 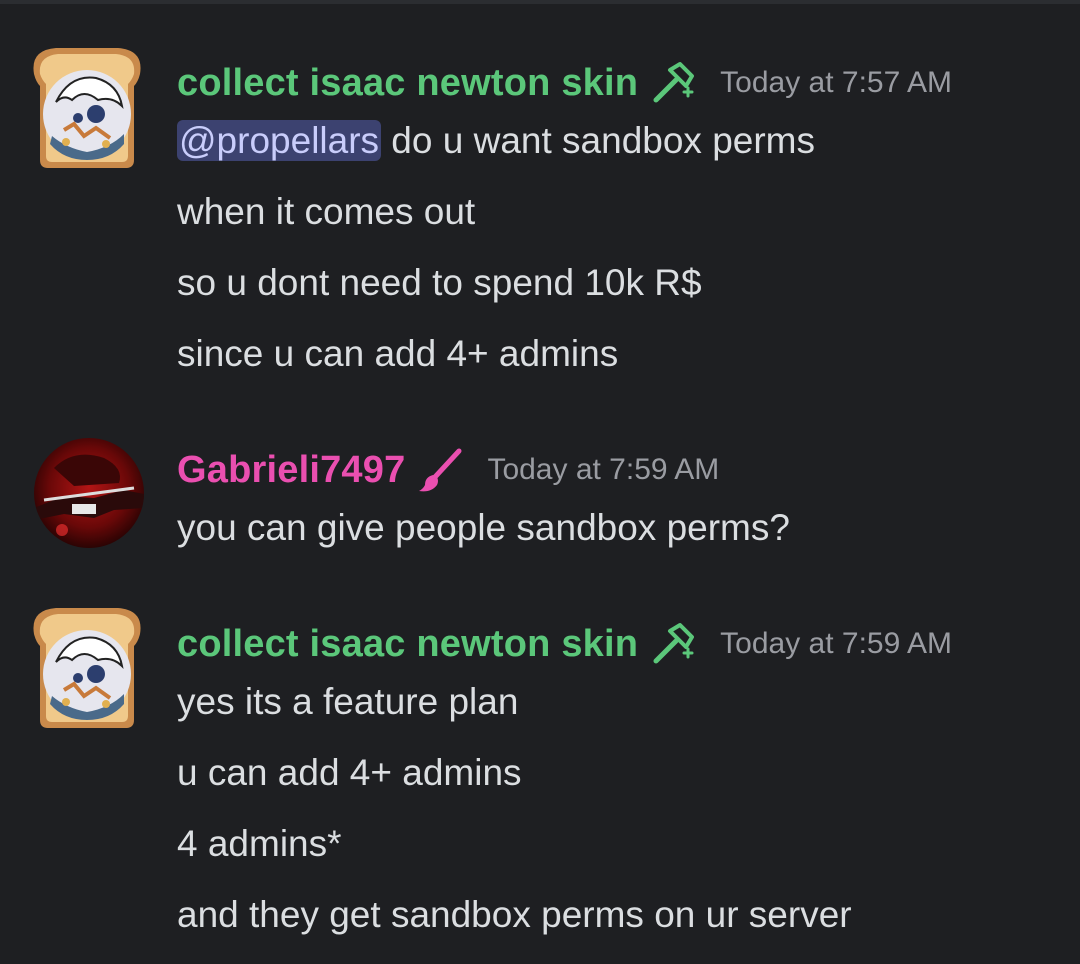 I want to click on message-line: @propellars do u want sandbox perms, so click(x=496, y=141).